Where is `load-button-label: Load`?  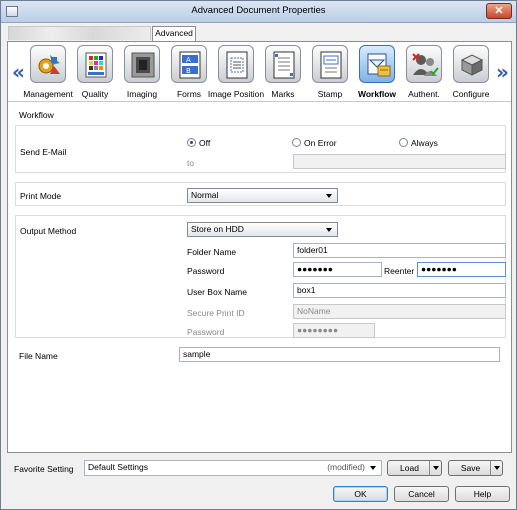
load-button-label: Load is located at coordinates (409, 468).